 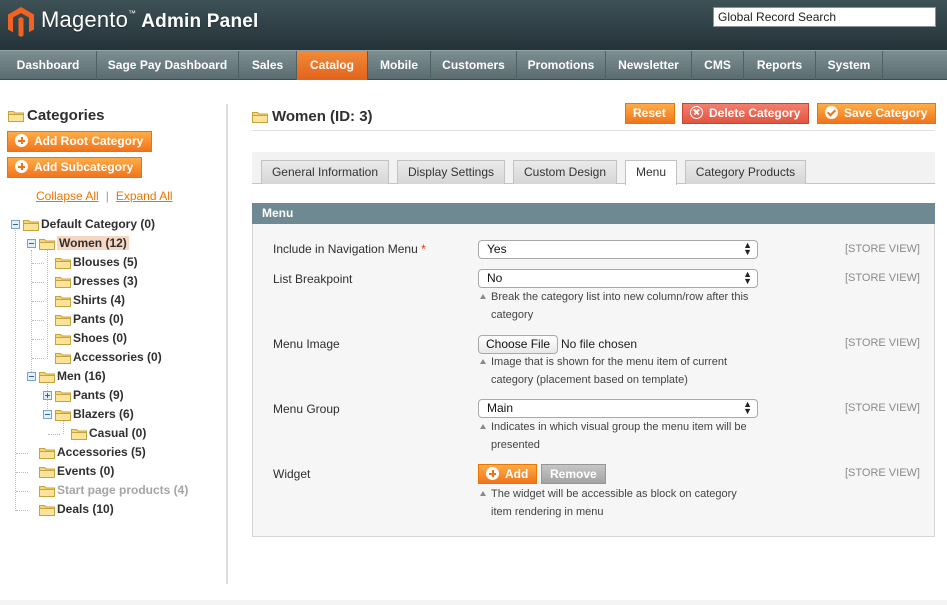 I want to click on nav-promotions: Promotions, so click(x=561, y=65).